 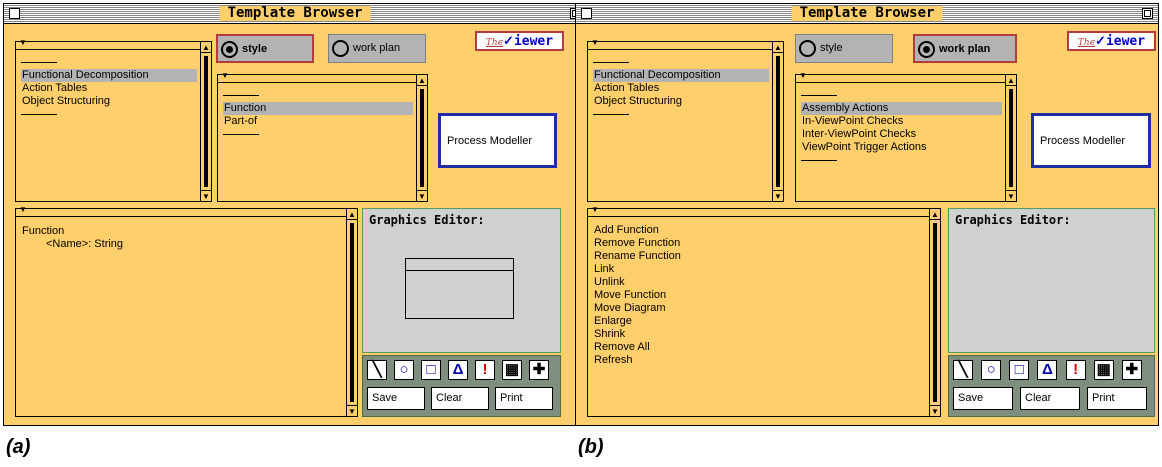 I want to click on list-item: Enlarge, so click(x=759, y=320).